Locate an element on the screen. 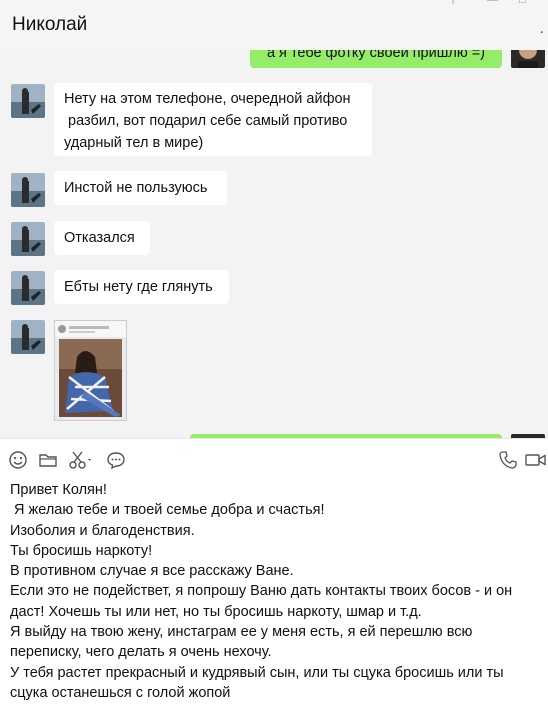 This screenshot has width=548, height=718. scissors-icon is located at coordinates (81, 460).